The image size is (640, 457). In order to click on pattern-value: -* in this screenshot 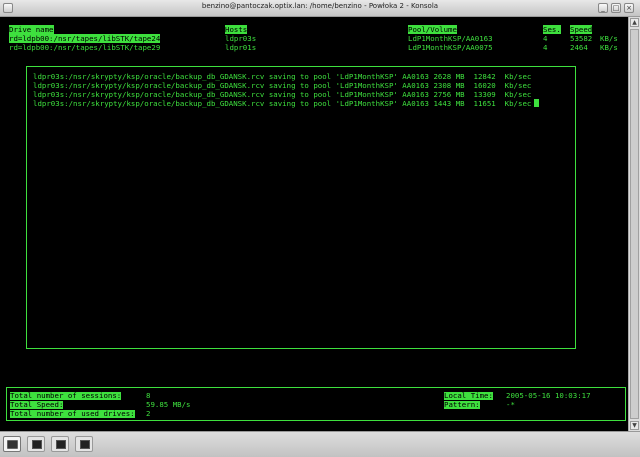, I will do `click(510, 404)`.